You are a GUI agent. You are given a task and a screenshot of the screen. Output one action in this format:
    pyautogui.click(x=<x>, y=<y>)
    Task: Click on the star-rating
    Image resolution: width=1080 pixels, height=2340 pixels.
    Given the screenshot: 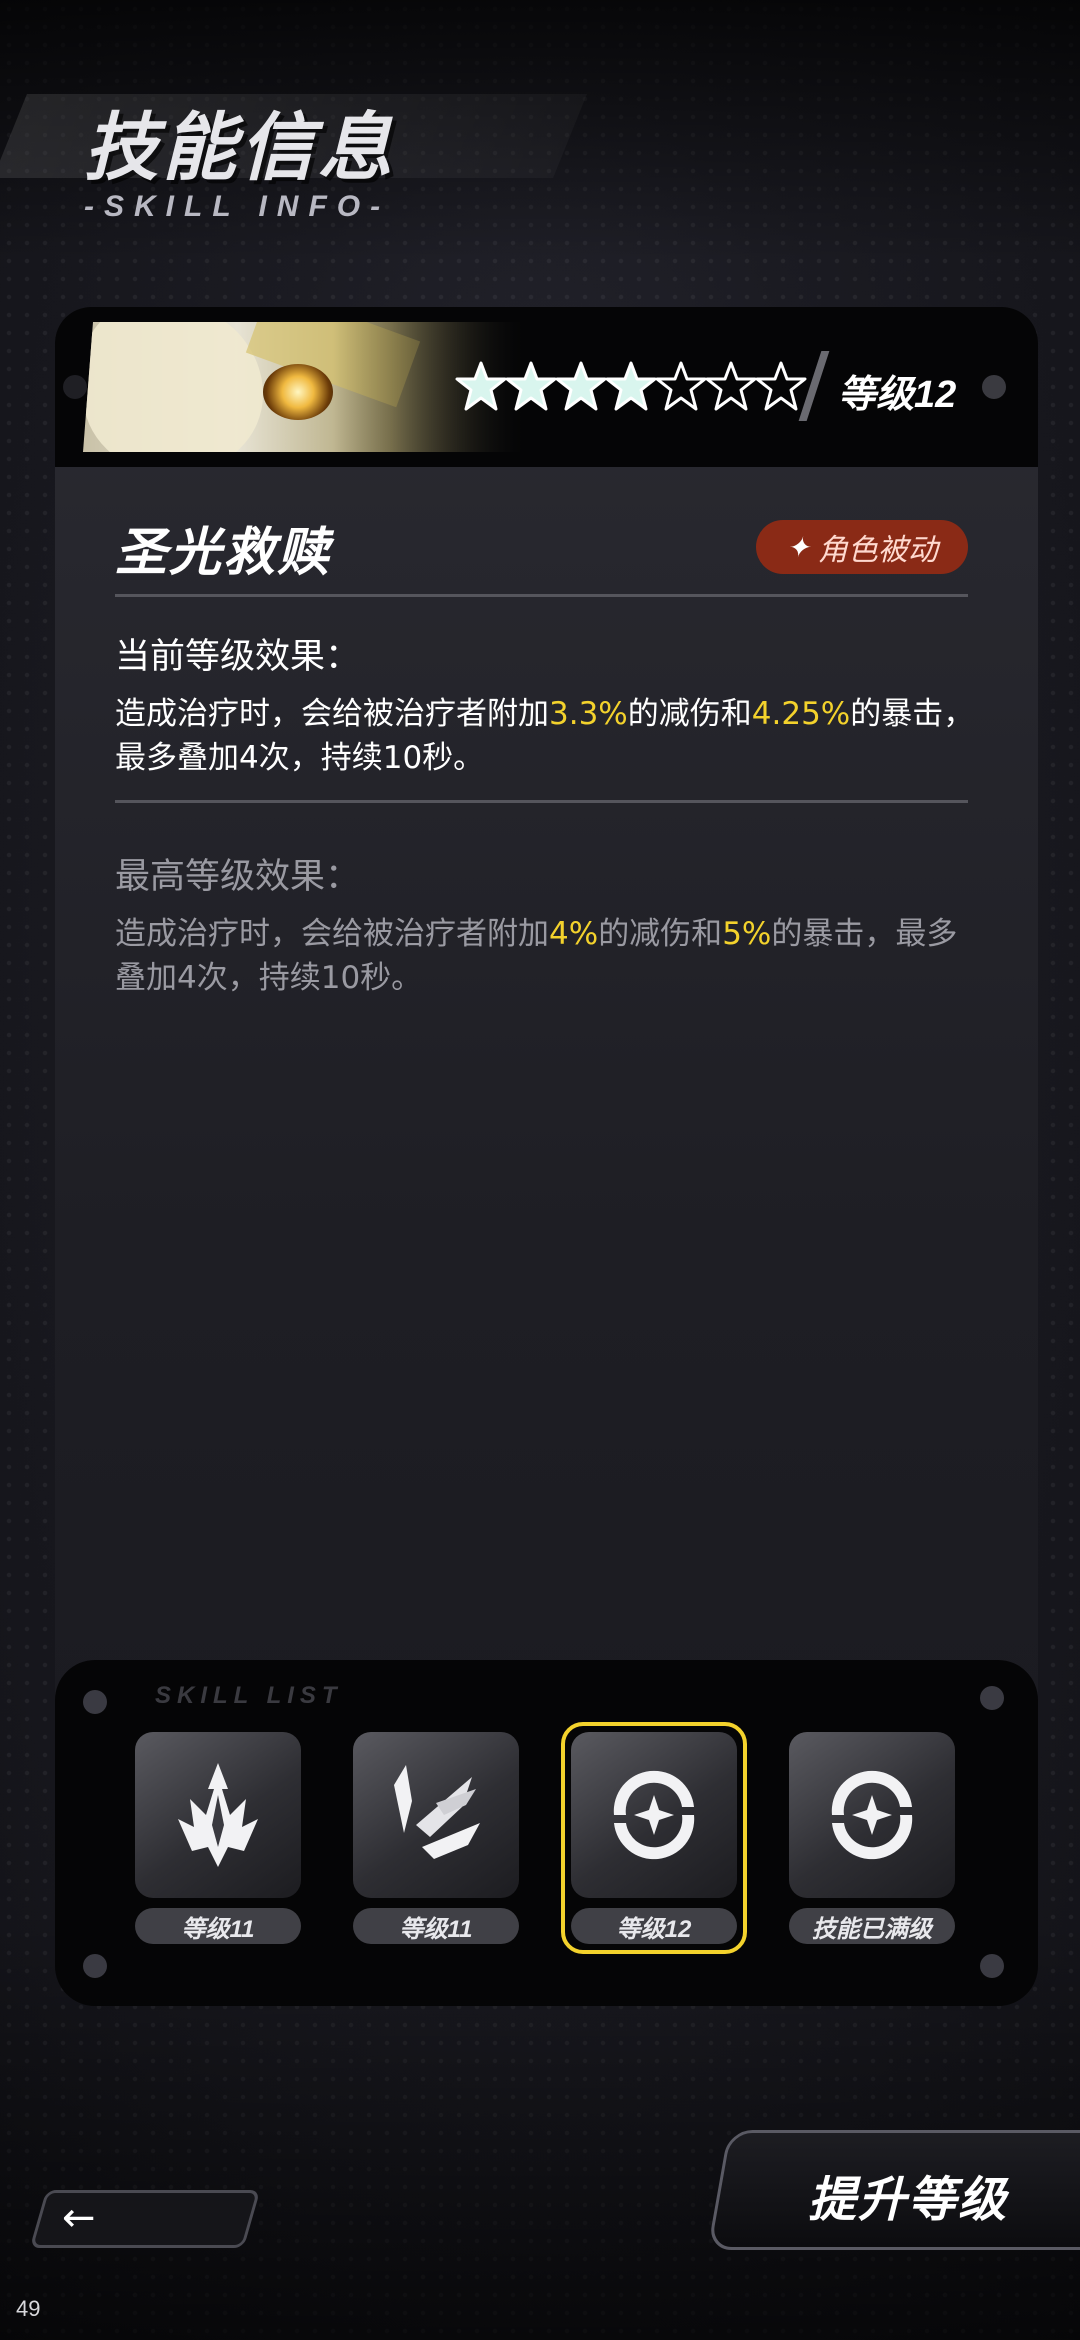 What is the action you would take?
    pyautogui.click(x=630, y=389)
    